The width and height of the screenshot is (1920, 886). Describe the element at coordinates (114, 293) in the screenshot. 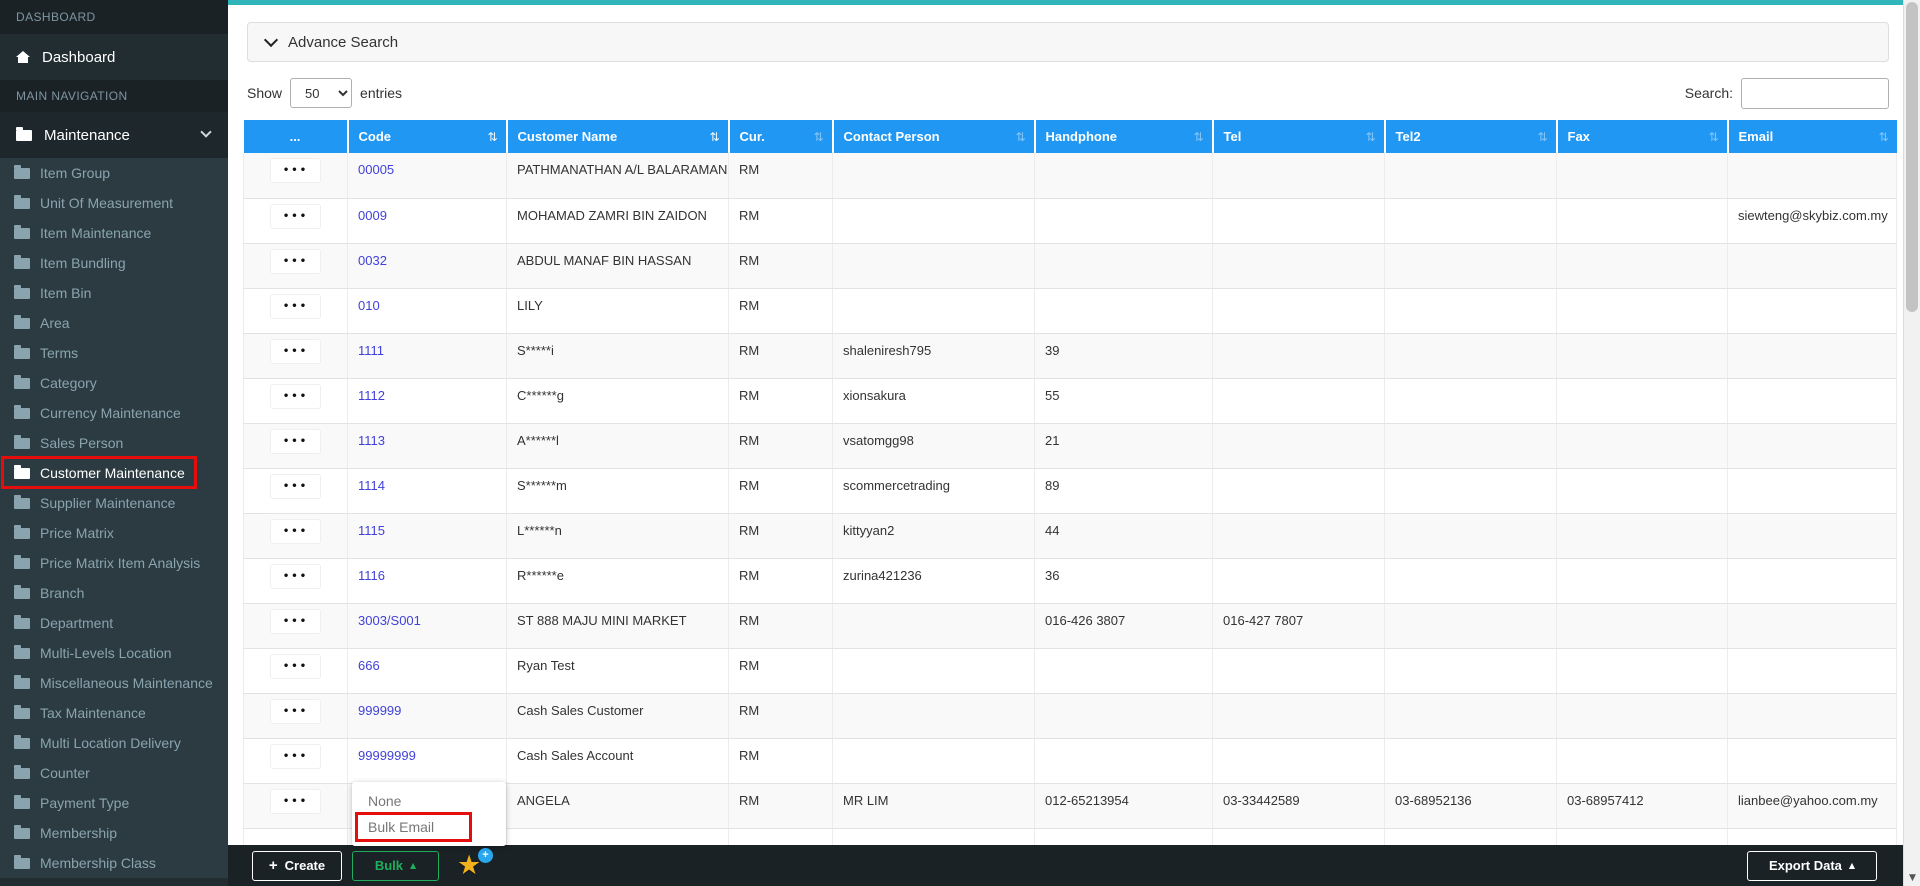

I see `sidebar-item-item-bin: Item Bin` at that location.